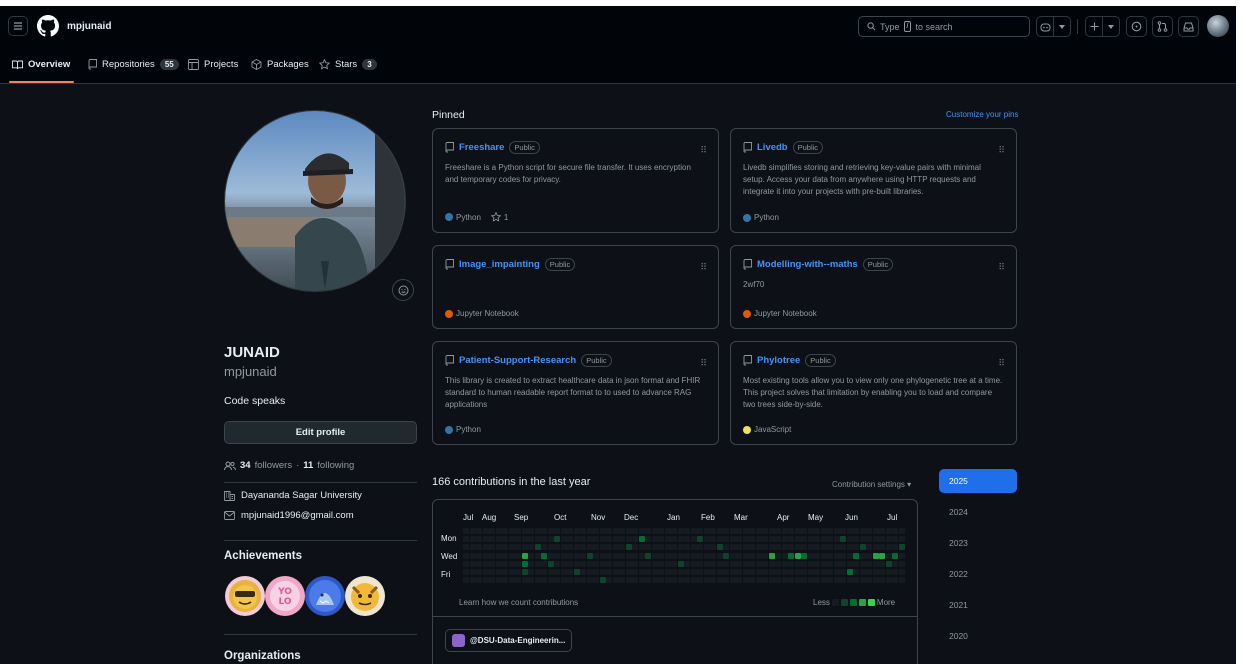 This screenshot has height=664, width=1244. Describe the element at coordinates (1110, 26) in the screenshot. I see `chevron-down-icon` at that location.